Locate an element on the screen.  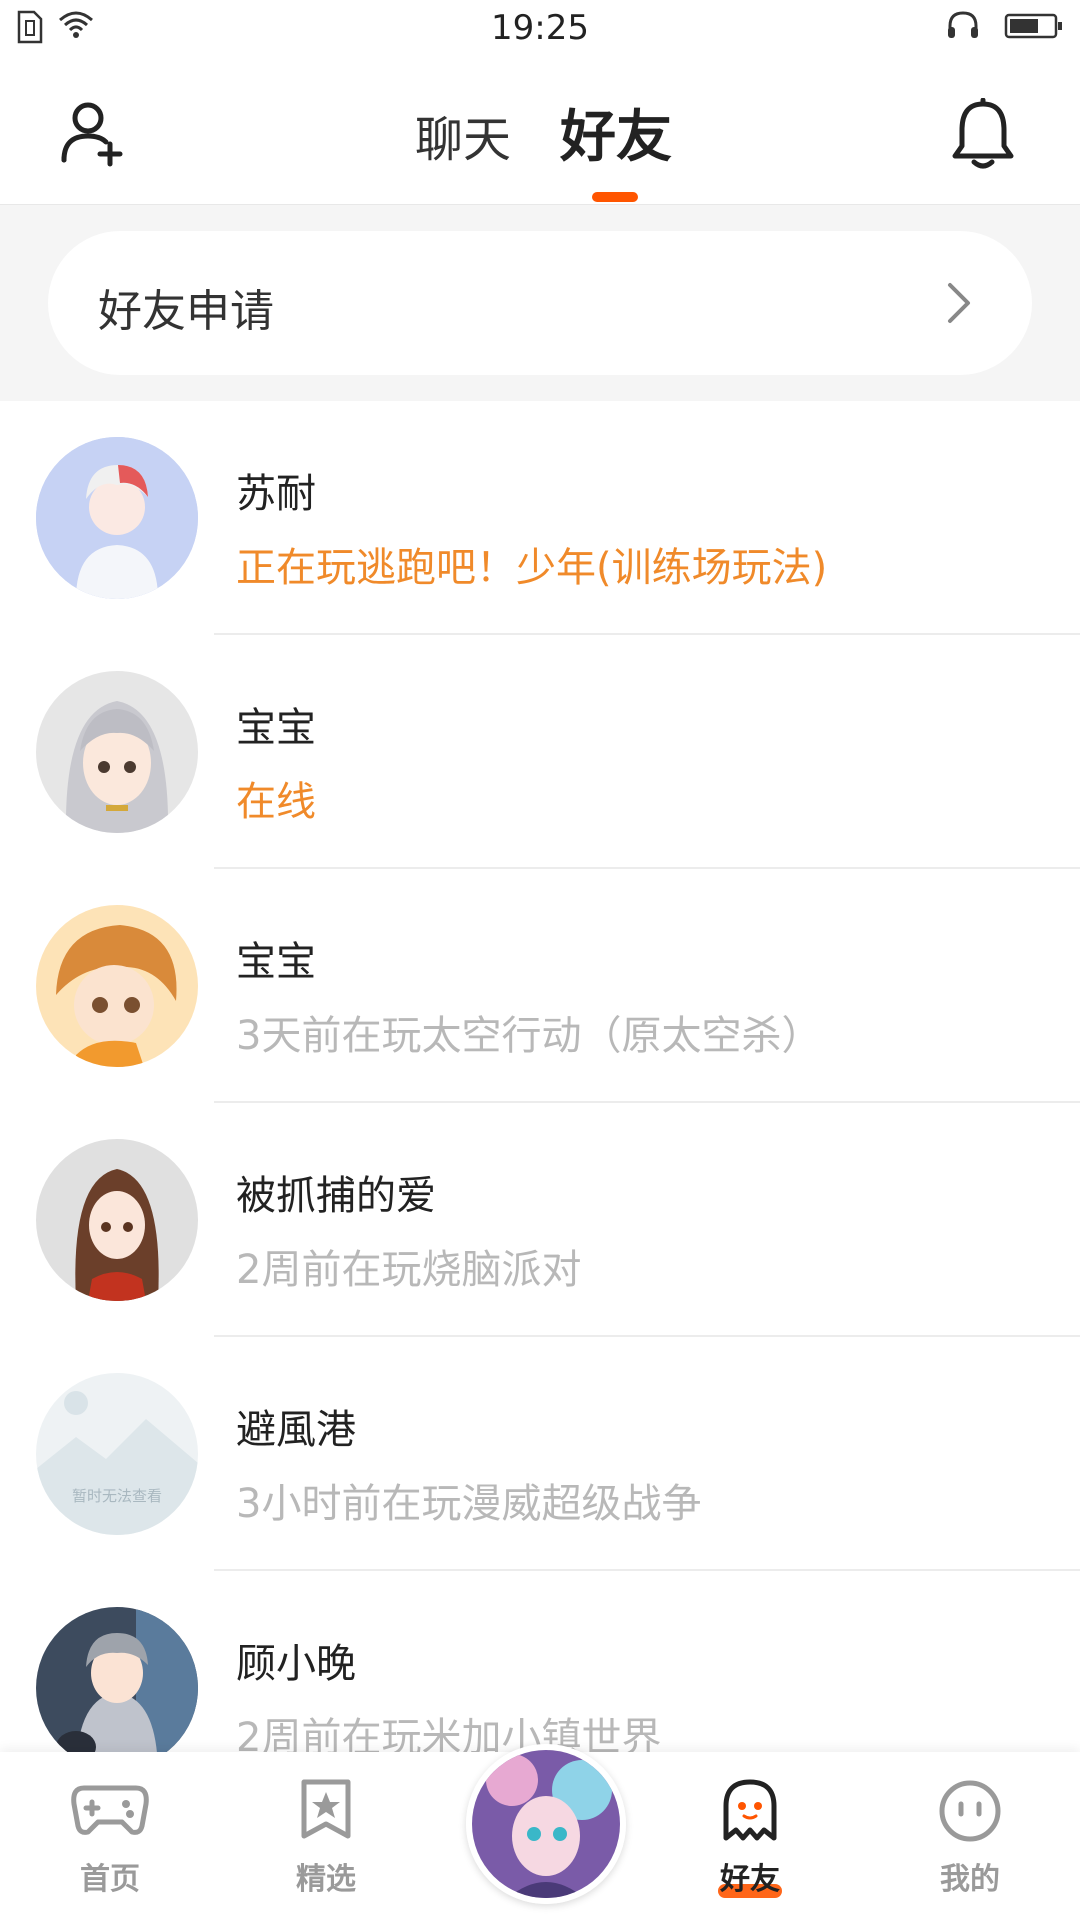
nav-home-label: 首页 is located at coordinates (110, 1879).